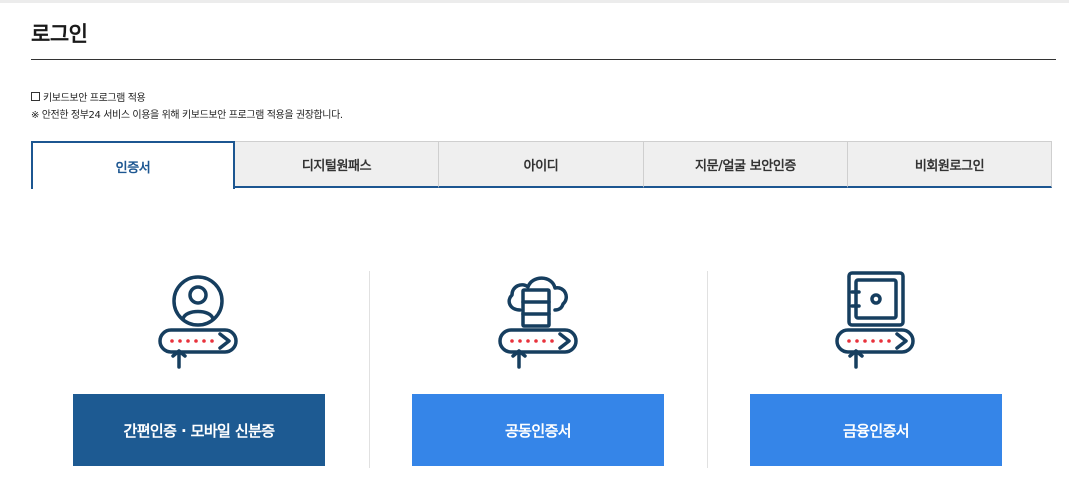 The image size is (1069, 488). What do you see at coordinates (133, 165) in the screenshot?
I see `tab-certificate: 인증서` at bounding box center [133, 165].